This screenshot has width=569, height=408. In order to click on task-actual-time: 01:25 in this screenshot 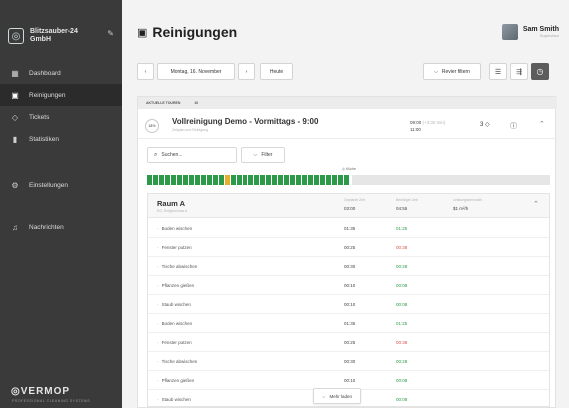, I will do `click(402, 323)`.